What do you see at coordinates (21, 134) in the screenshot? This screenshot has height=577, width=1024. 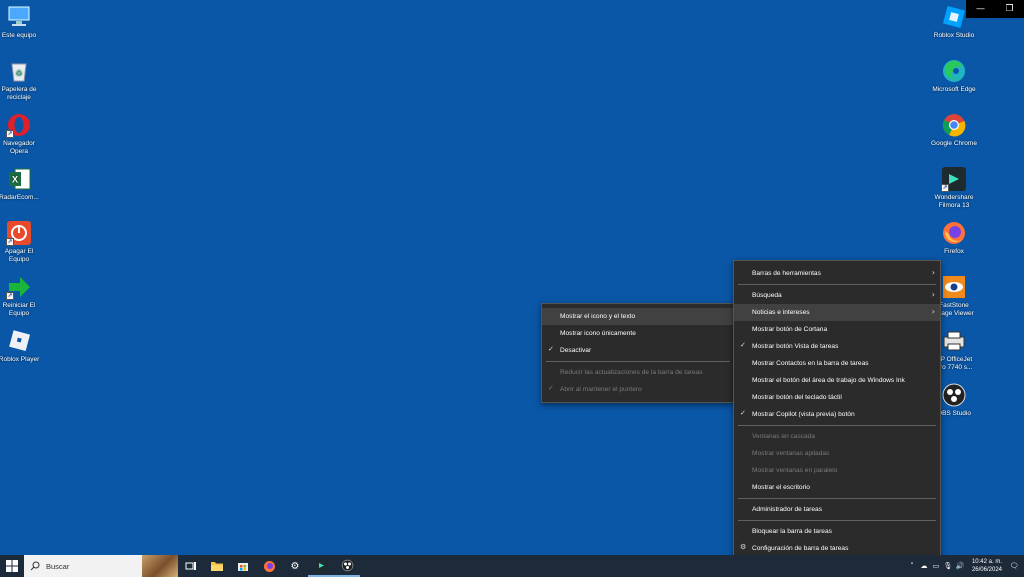 I see `desktop-icon-opera: ↗ Navegador Opera` at bounding box center [21, 134].